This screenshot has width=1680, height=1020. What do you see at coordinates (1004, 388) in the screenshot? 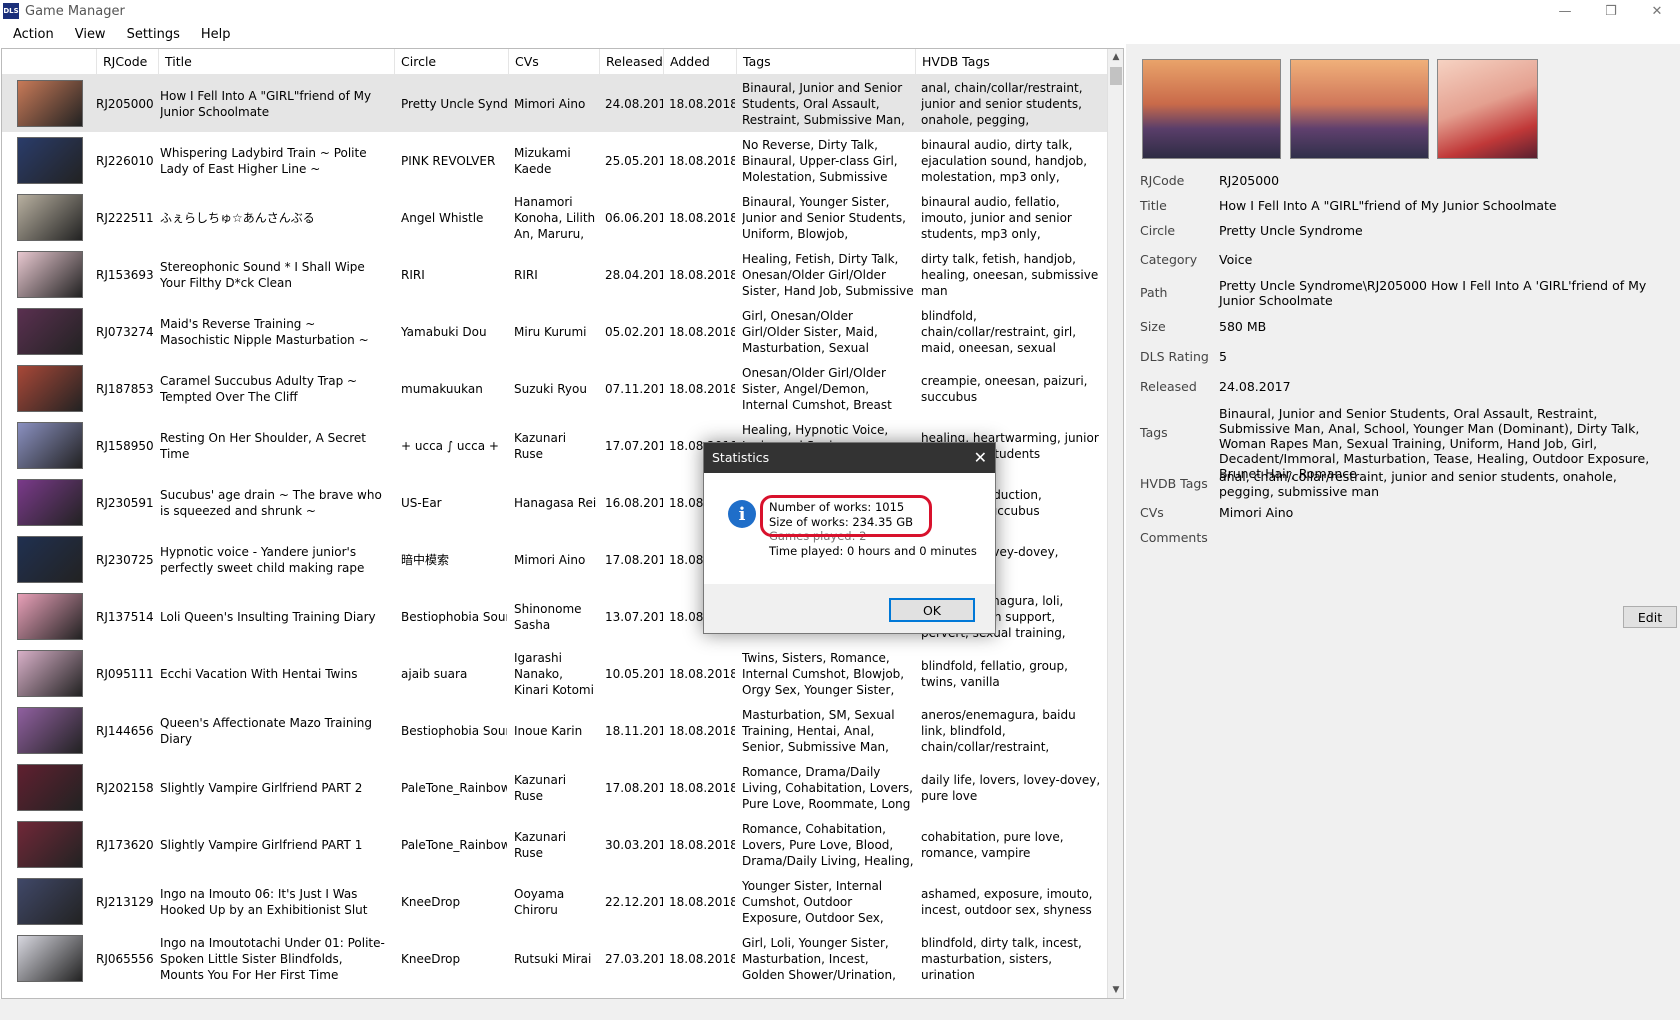
I see `hvdb-tags-cell-text: creampie, oneesan, paizuri, succubus` at bounding box center [1004, 388].